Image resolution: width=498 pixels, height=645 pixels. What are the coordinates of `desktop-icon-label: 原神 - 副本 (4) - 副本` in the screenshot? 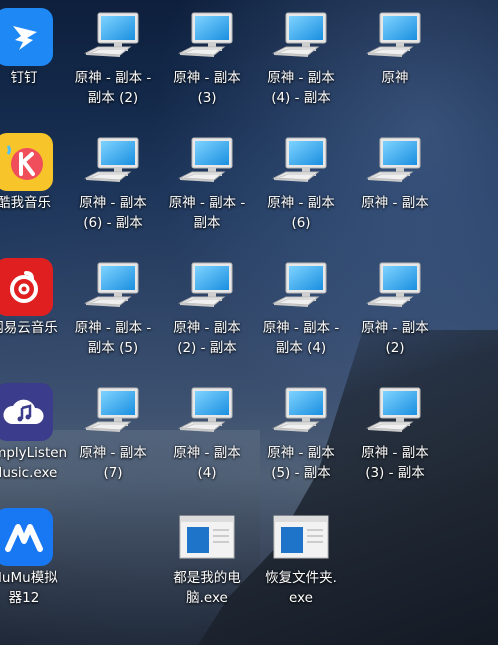 It's located at (301, 88).